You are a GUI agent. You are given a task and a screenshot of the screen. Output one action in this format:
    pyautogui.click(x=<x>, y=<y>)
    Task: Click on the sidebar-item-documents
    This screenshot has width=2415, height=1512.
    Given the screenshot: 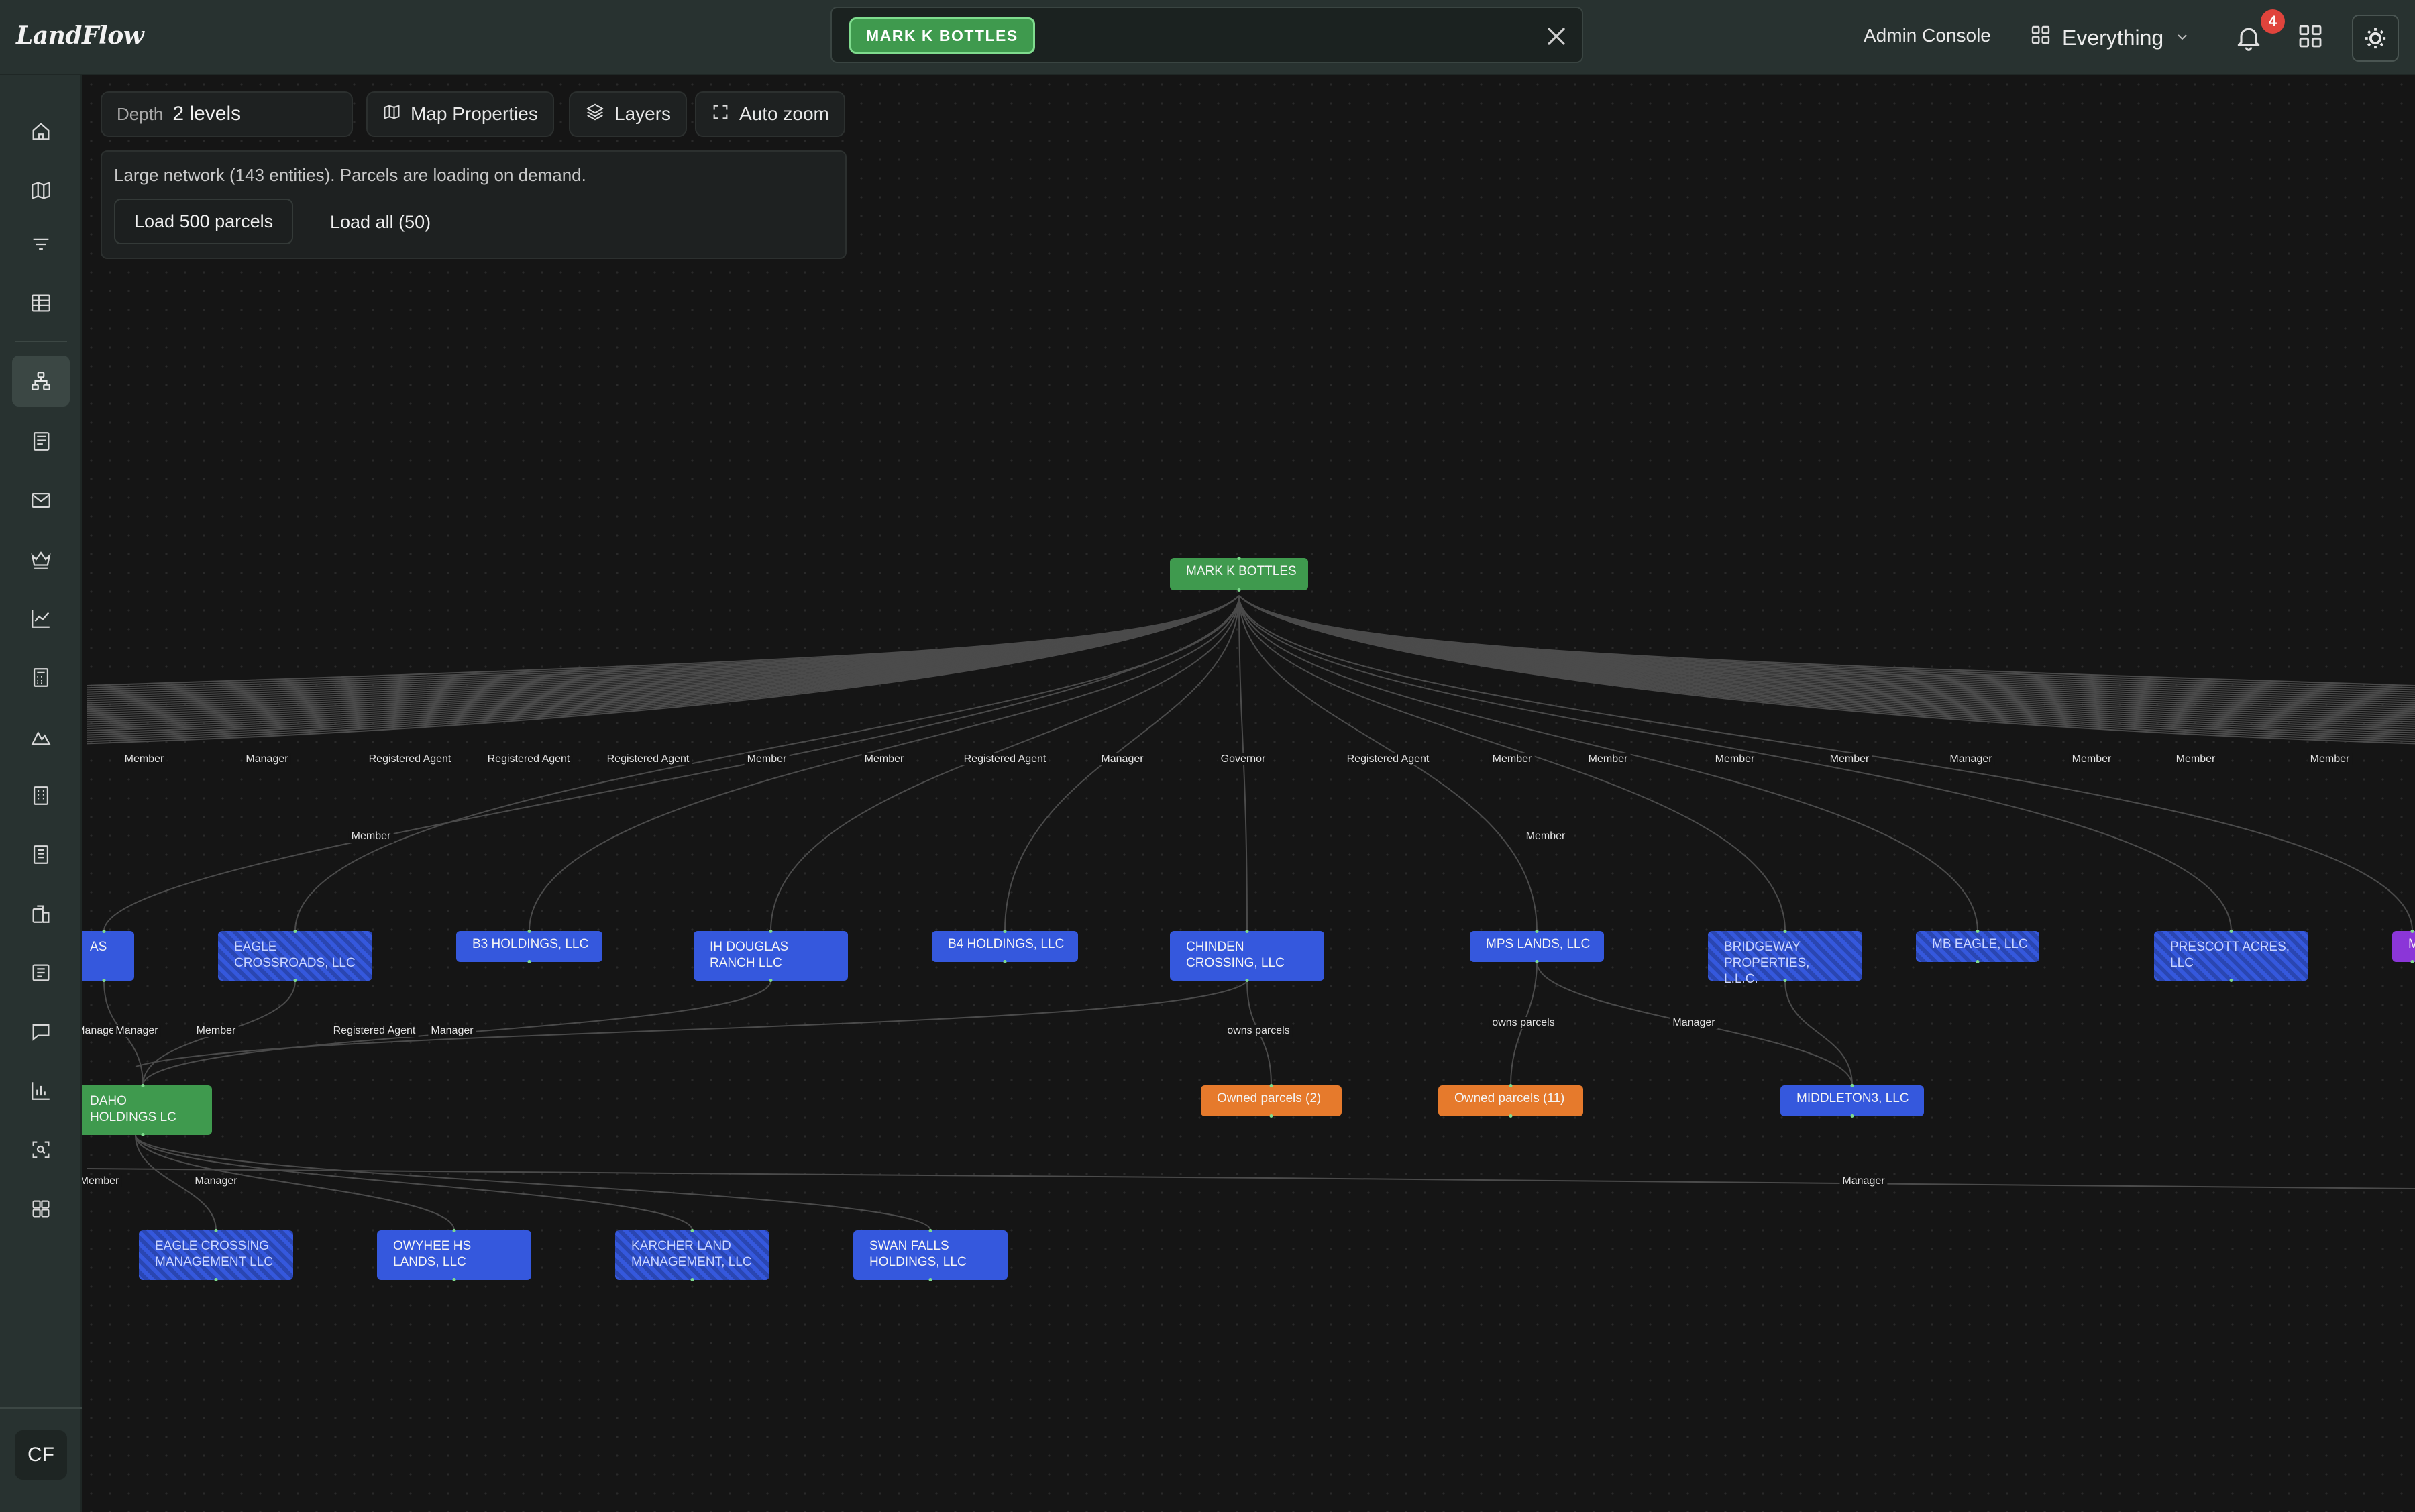 What is the action you would take?
    pyautogui.click(x=41, y=973)
    